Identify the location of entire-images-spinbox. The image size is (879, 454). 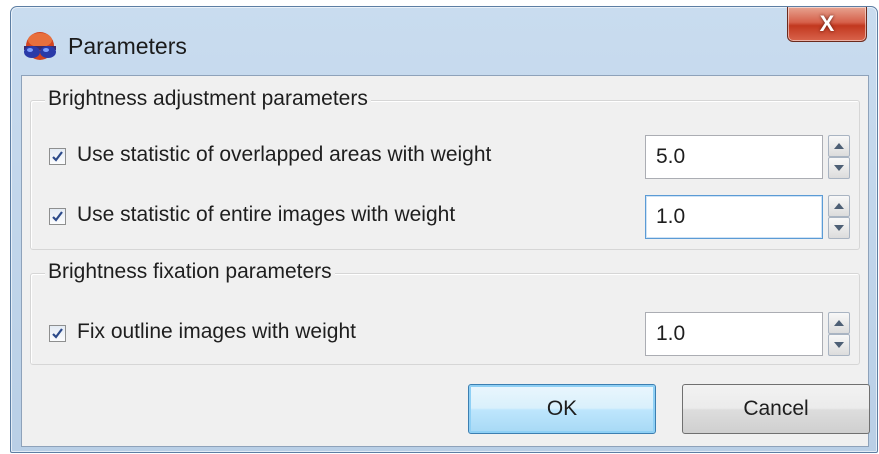
(759, 217).